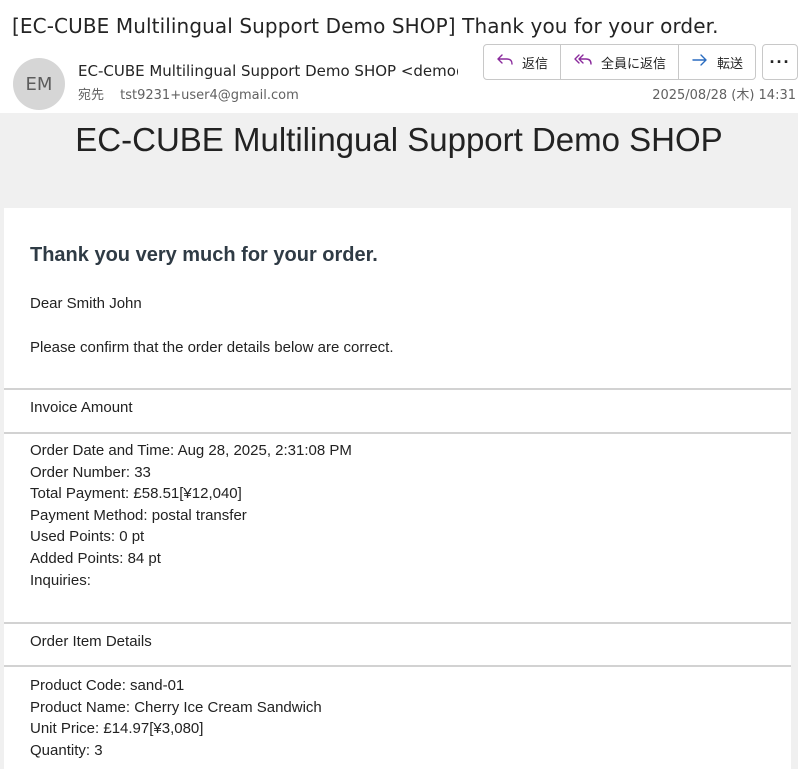 The width and height of the screenshot is (798, 778). What do you see at coordinates (90, 472) in the screenshot?
I see `invoice-line: Order Number: 33` at bounding box center [90, 472].